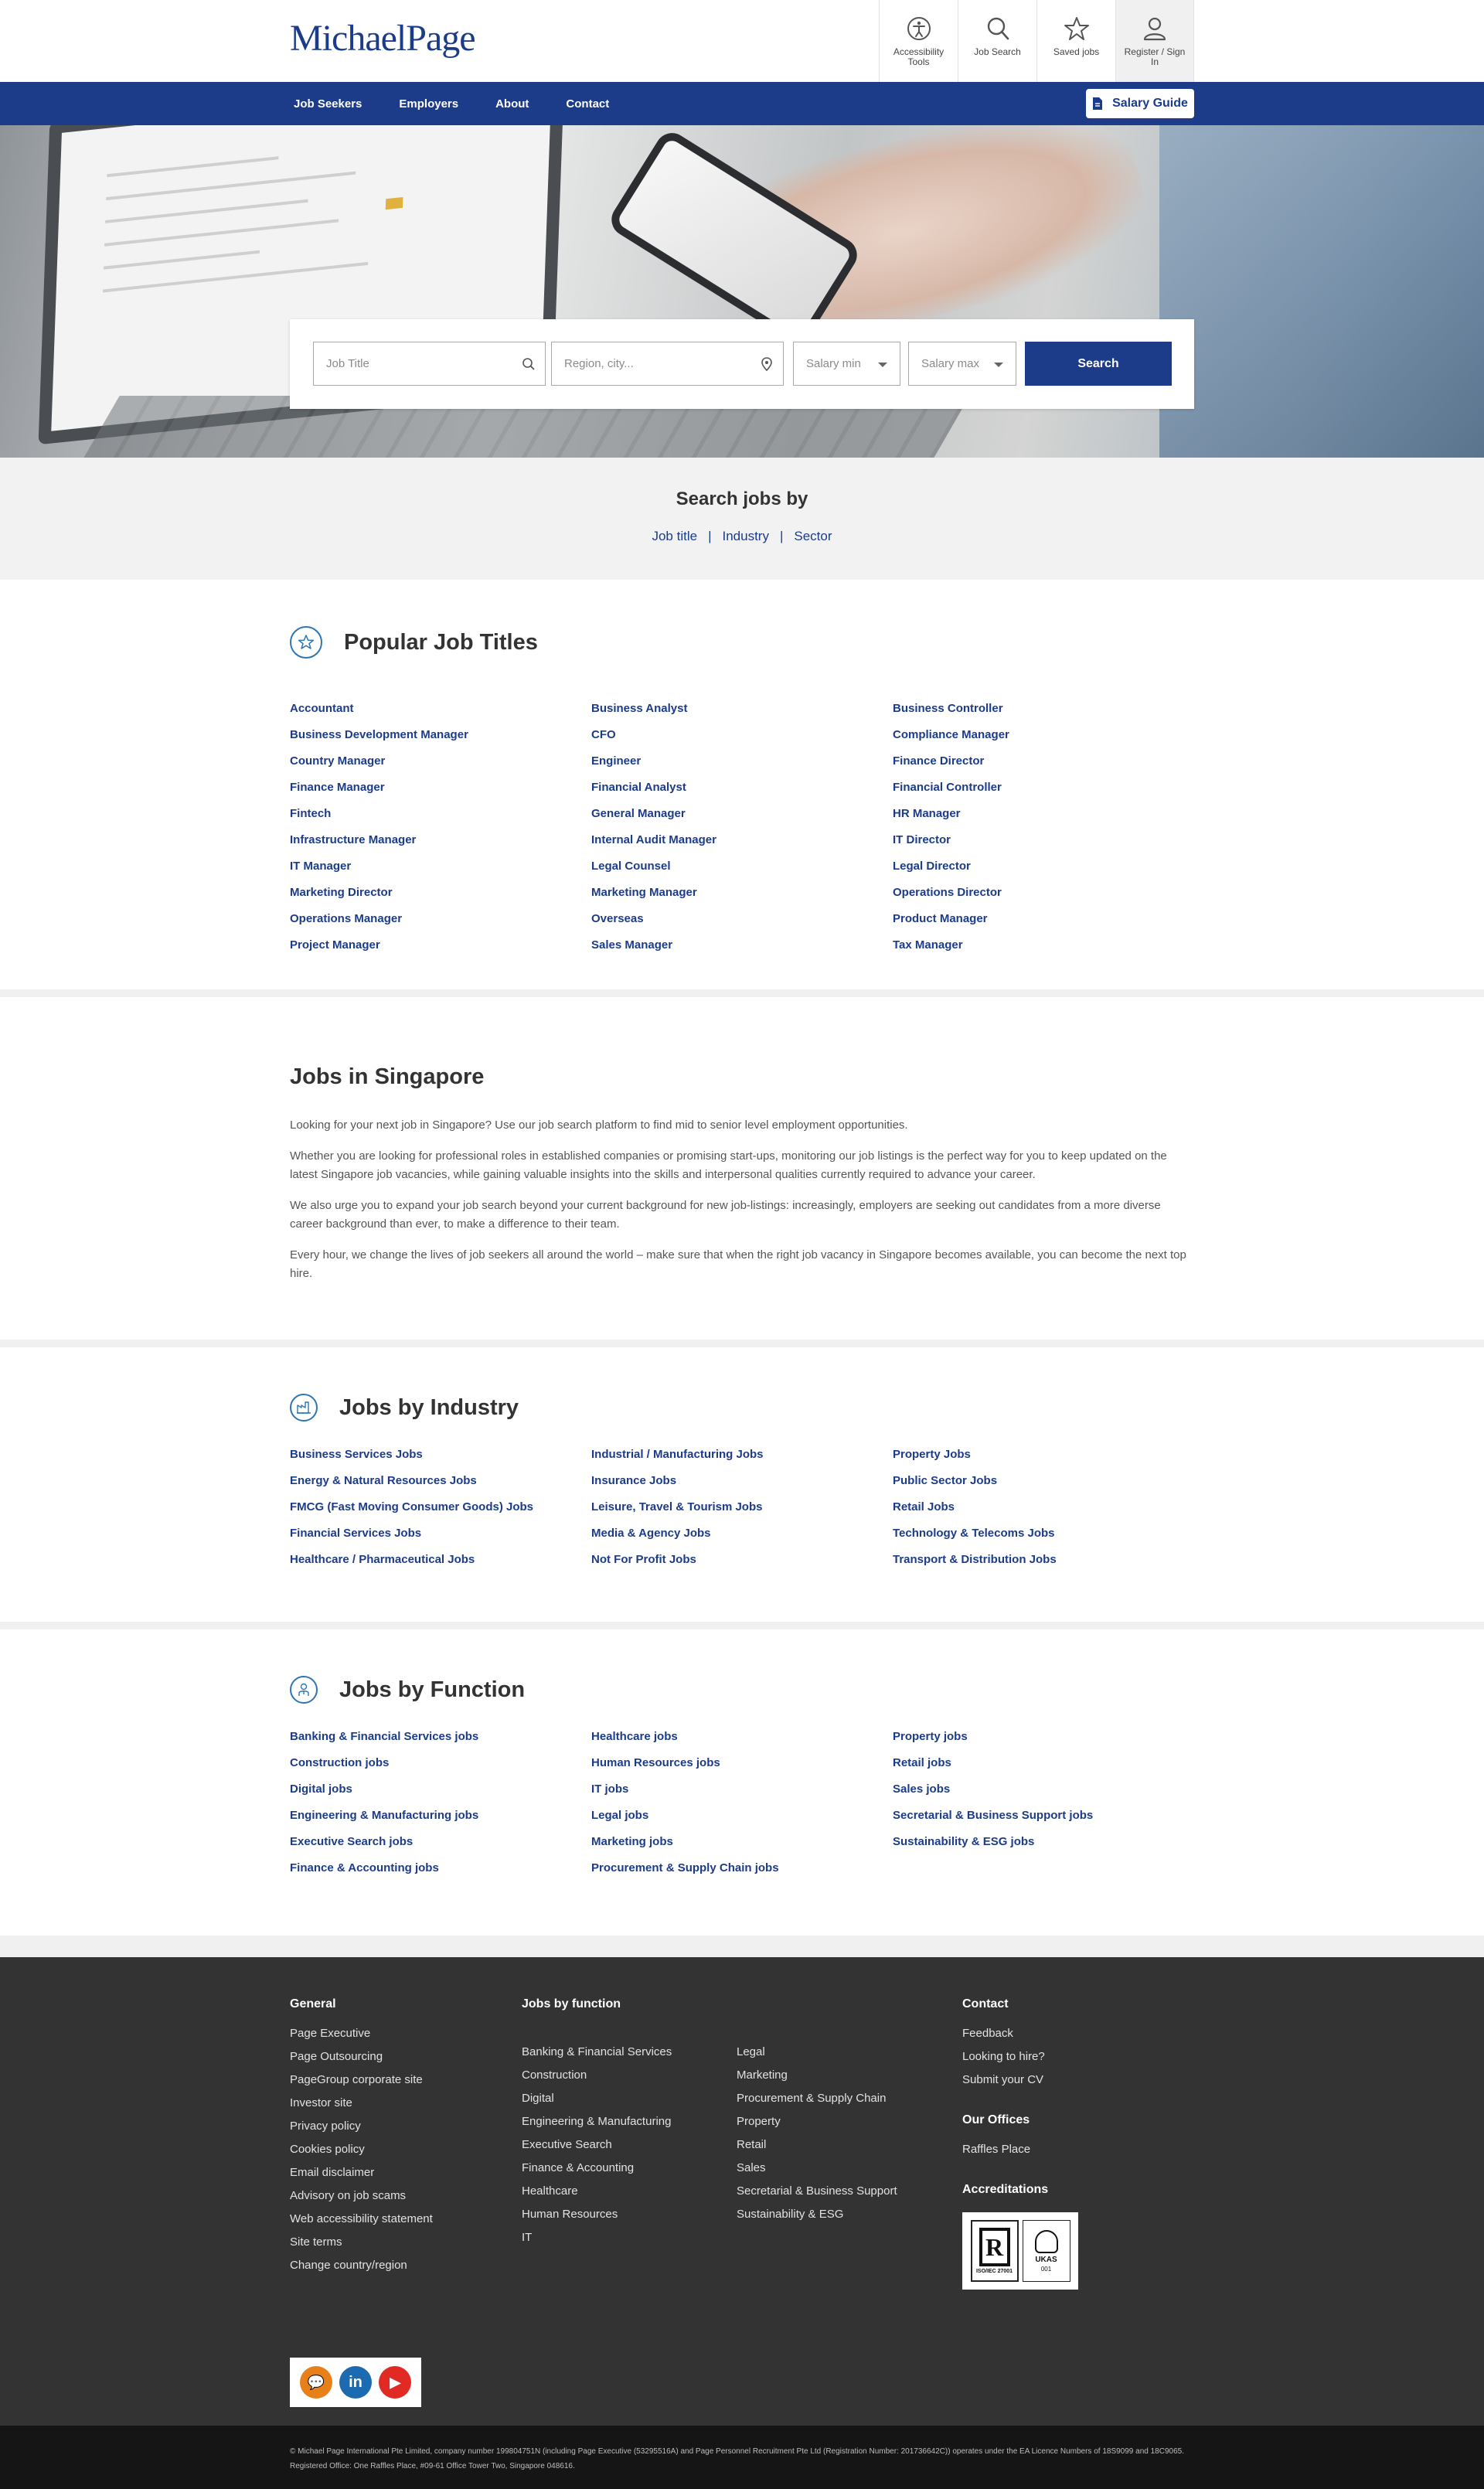  What do you see at coordinates (837, 2145) in the screenshot?
I see `list-link: Retail` at bounding box center [837, 2145].